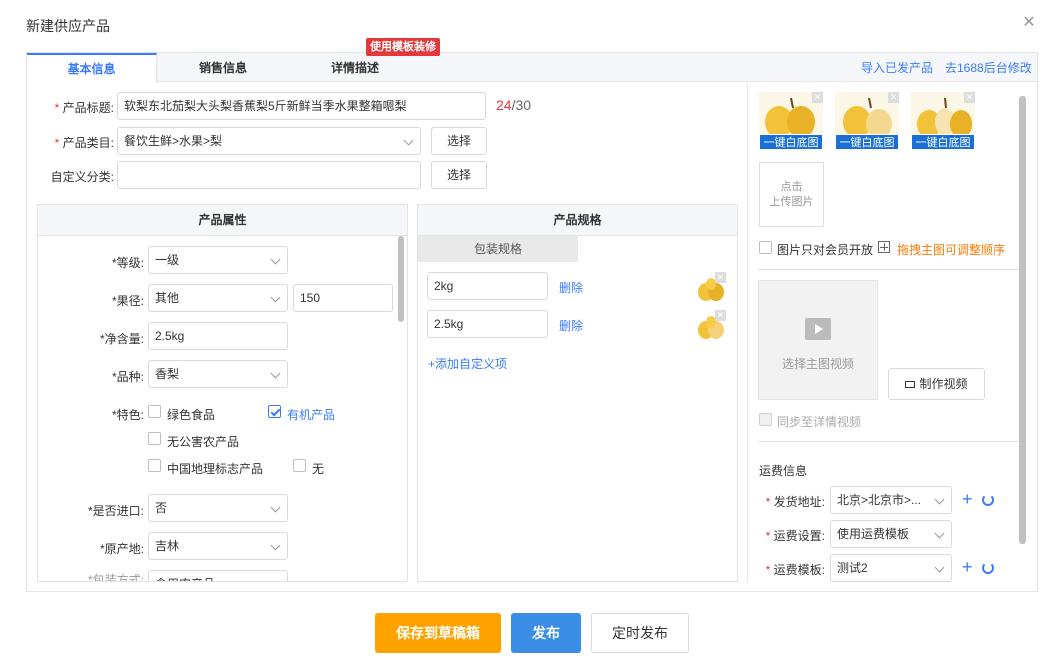 Image resolution: width=1056 pixels, height=665 pixels. I want to click on publish-button: 发布, so click(546, 633).